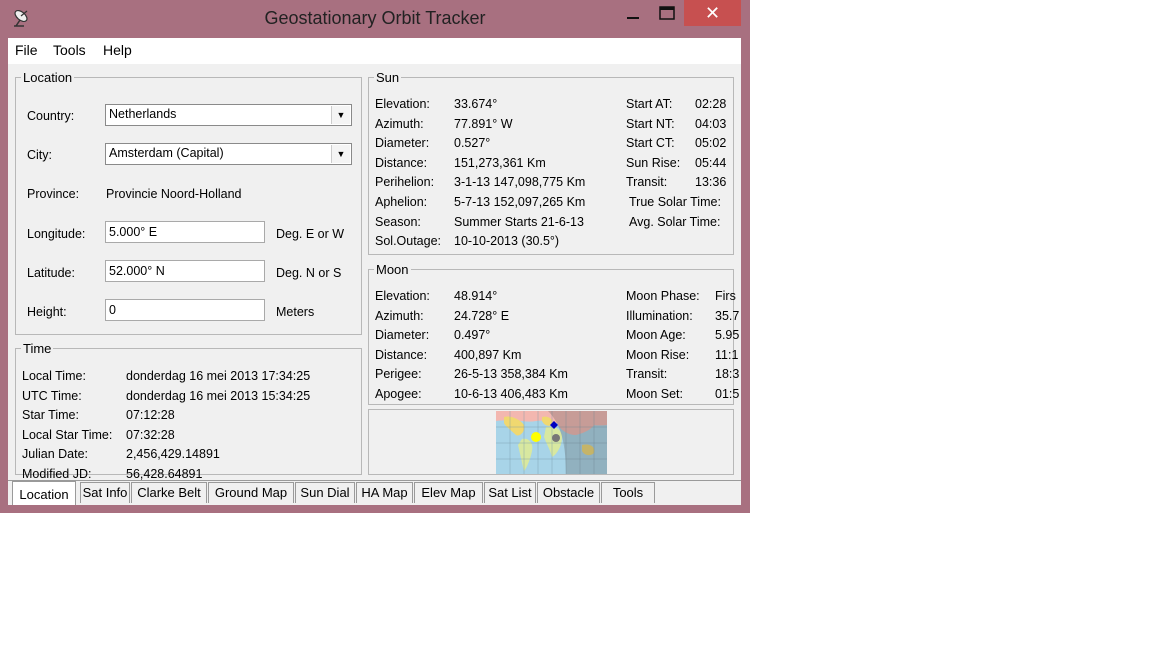 The height and width of the screenshot is (648, 1152). What do you see at coordinates (500, 162) in the screenshot?
I see `sun-row-value: 151,273,361 Km` at bounding box center [500, 162].